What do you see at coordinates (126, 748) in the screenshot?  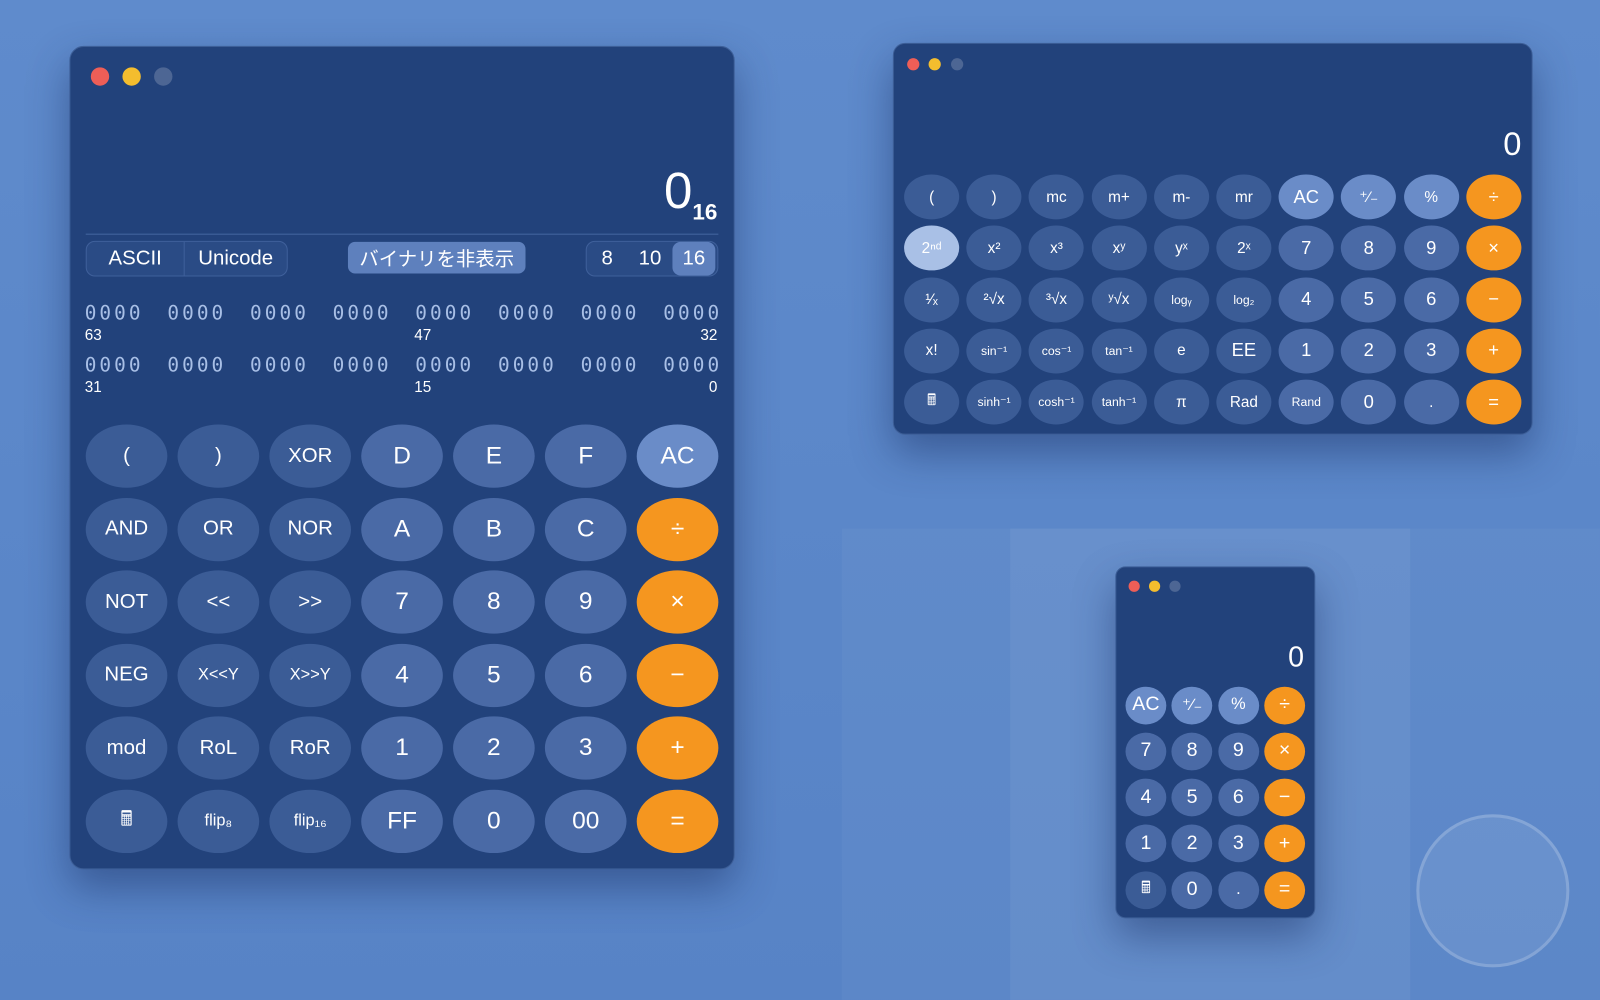 I see `mod-button: mod` at bounding box center [126, 748].